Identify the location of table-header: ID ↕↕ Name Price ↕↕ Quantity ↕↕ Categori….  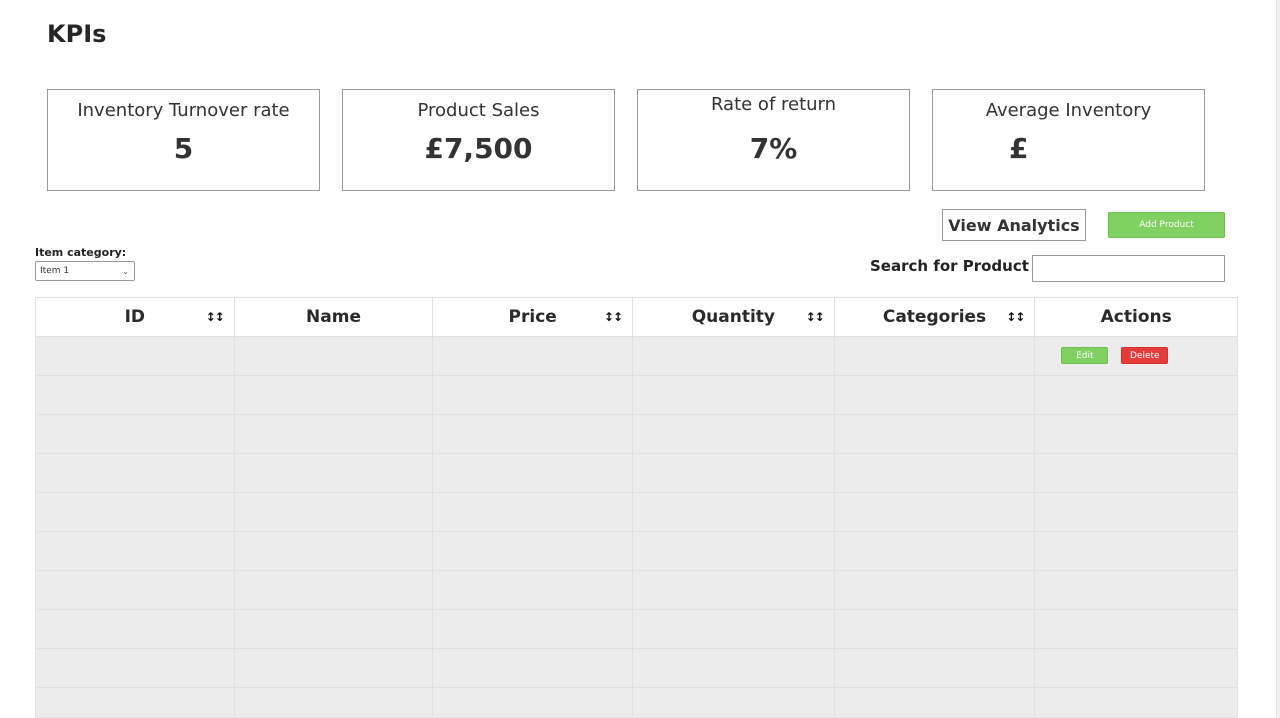
(636, 317).